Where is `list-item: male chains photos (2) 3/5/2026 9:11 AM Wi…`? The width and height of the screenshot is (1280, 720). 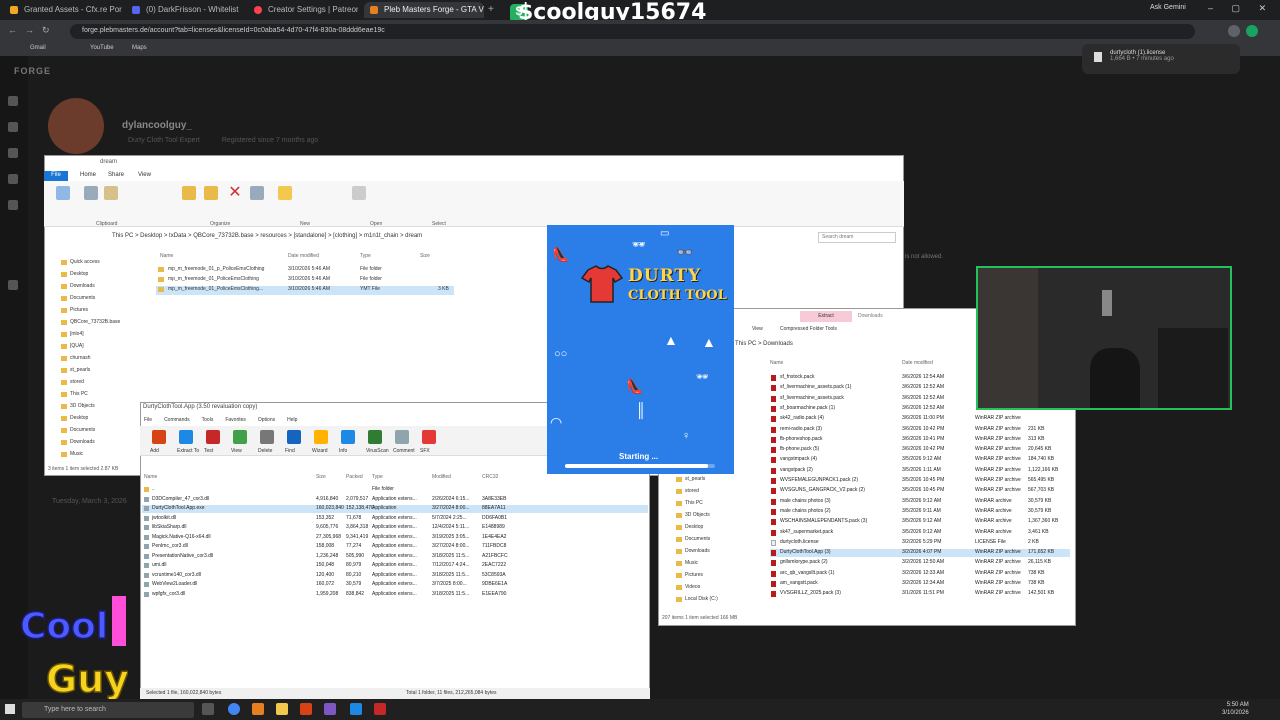
list-item: male chains photos (2) 3/5/2026 9:11 AM Wi… is located at coordinates (920, 512).